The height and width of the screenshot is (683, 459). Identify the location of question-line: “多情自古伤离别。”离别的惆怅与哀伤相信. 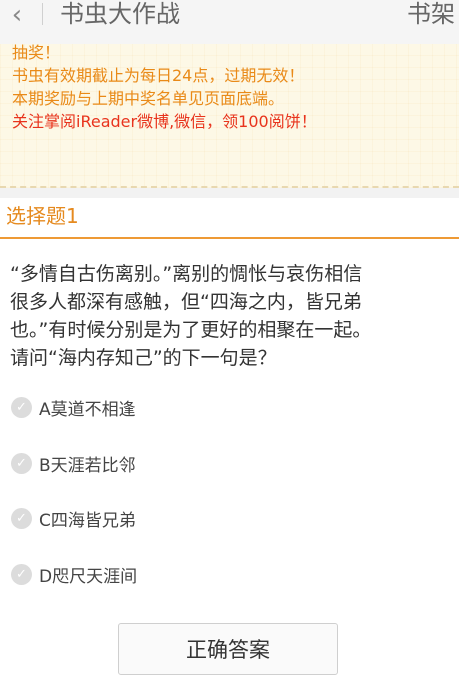
(186, 274).